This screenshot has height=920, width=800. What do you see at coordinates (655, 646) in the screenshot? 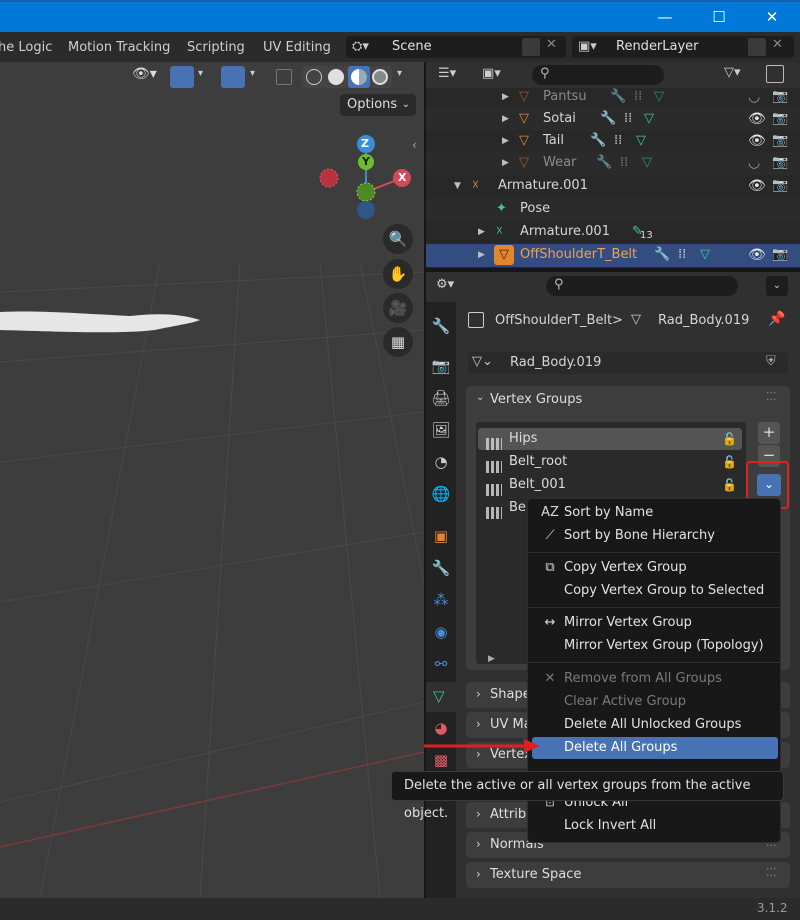
I see `menu-item-mirror-topology: Mirror Vertex Group (Topology)` at bounding box center [655, 646].